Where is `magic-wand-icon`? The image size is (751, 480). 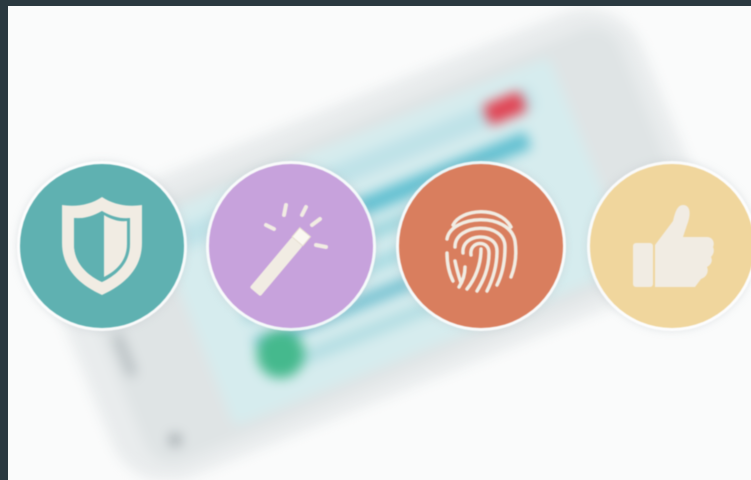
magic-wand-icon is located at coordinates (289, 249).